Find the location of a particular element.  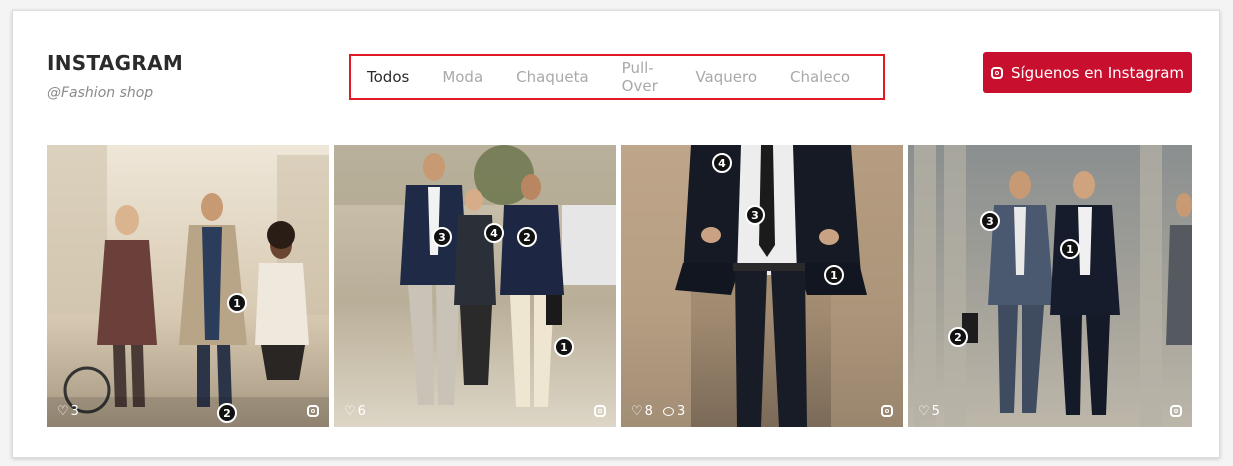

likes-count: 3 is located at coordinates (74, 411).